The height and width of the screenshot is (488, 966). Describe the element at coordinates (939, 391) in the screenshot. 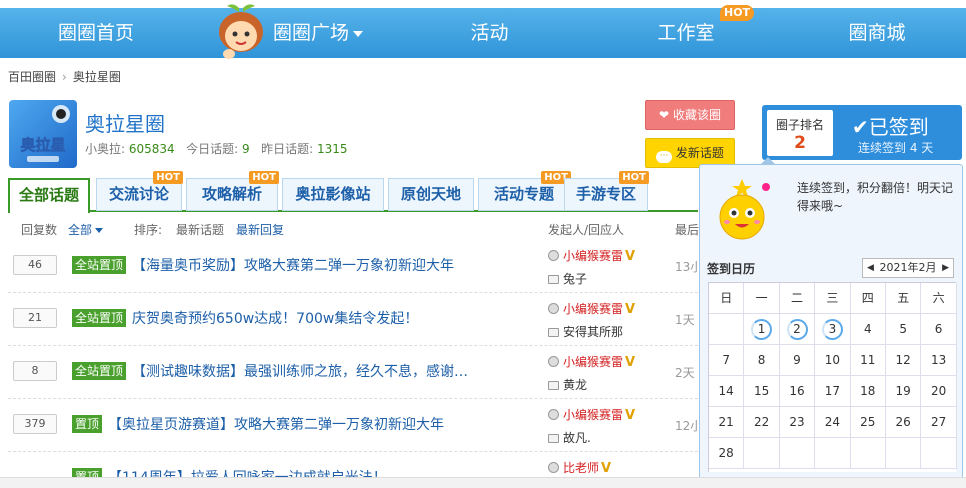

I see `calendar-day: 20` at that location.